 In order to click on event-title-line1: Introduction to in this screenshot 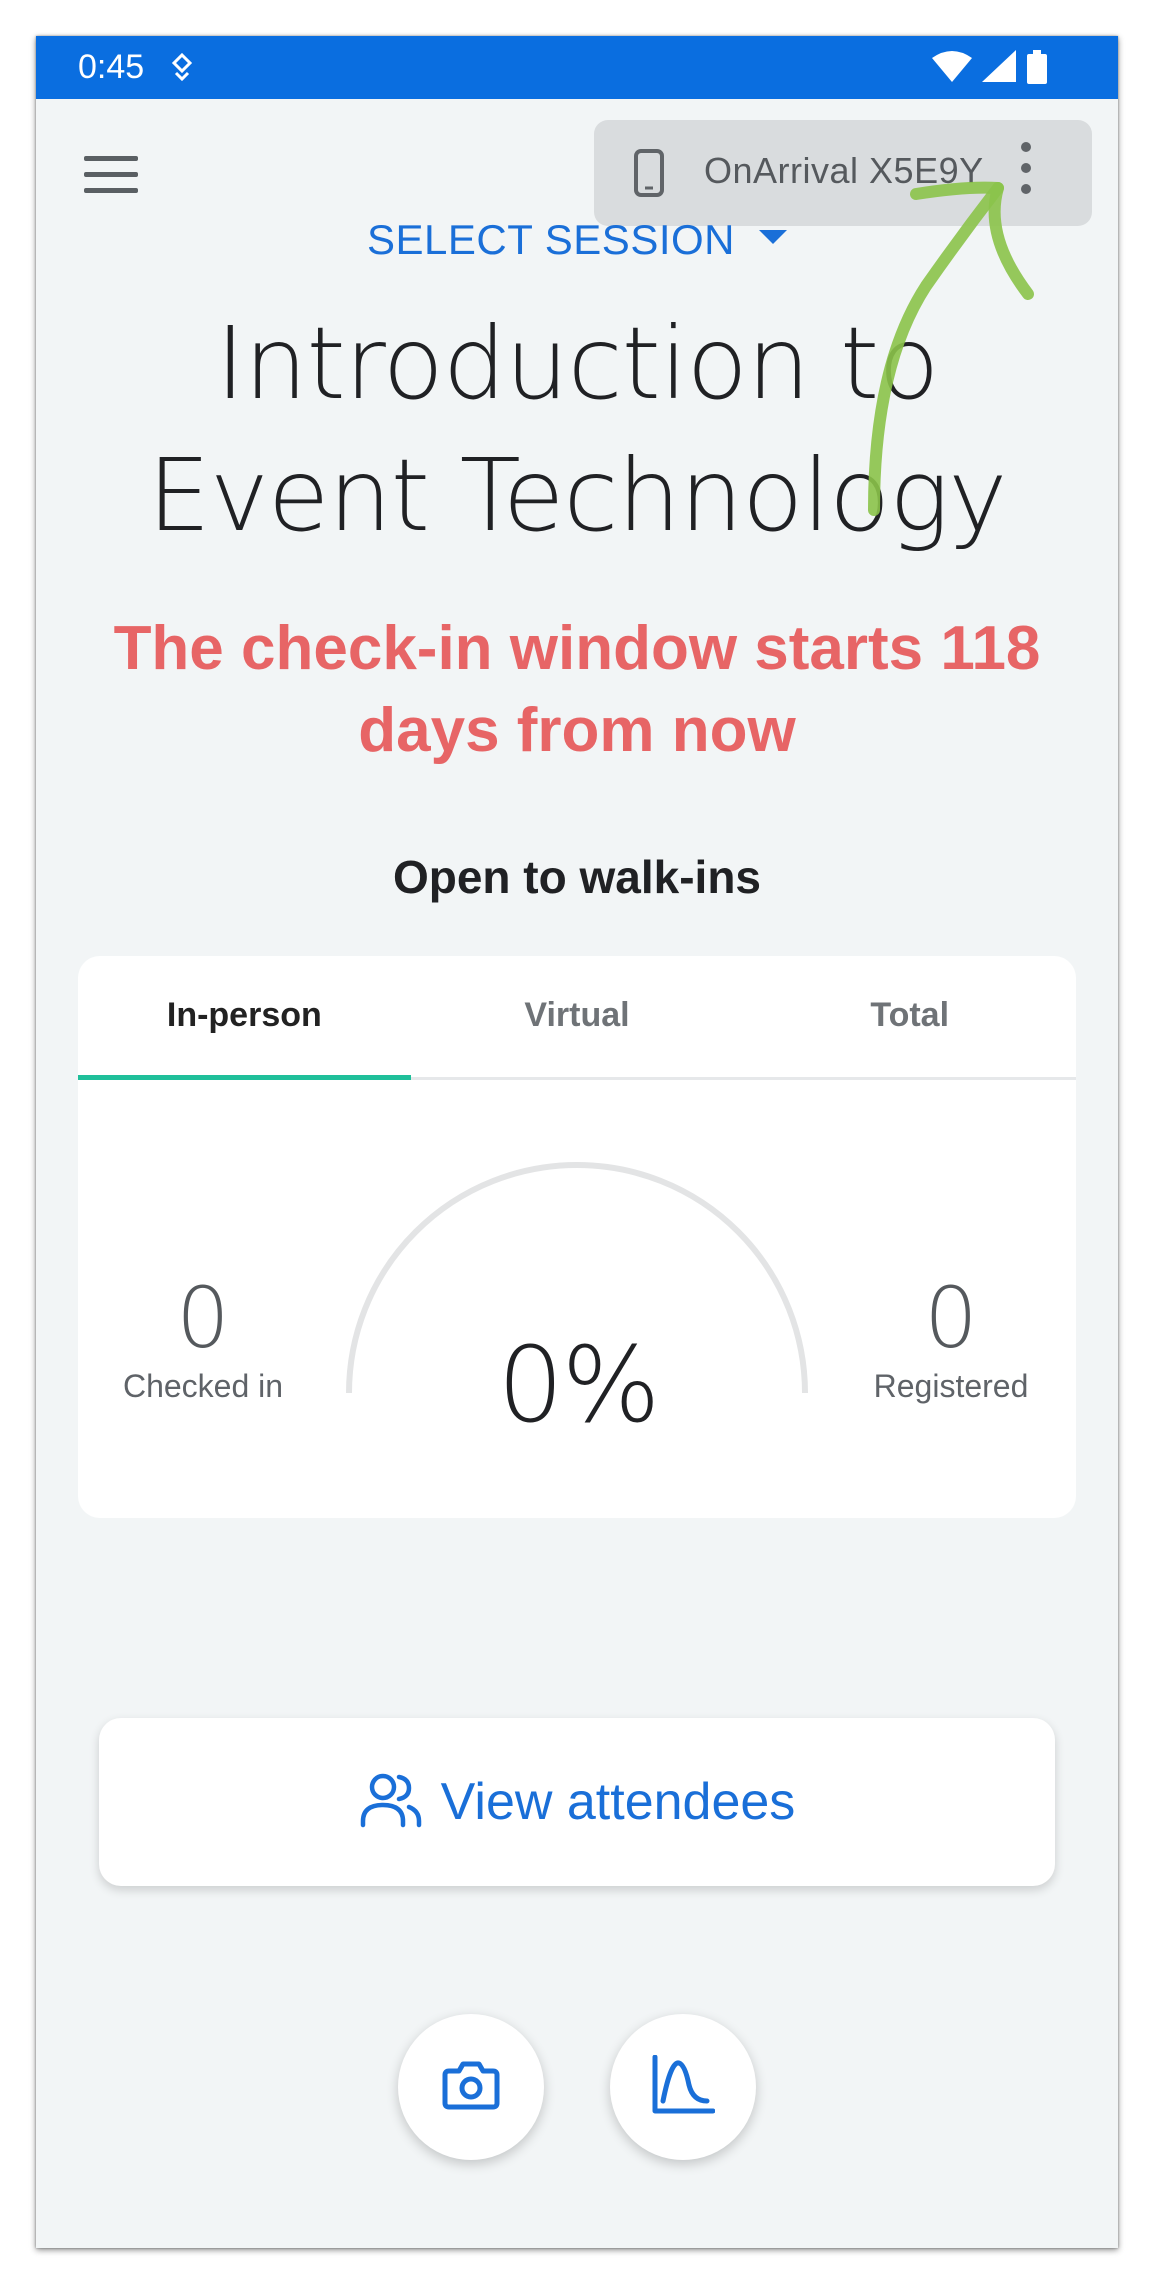, I will do `click(577, 363)`.